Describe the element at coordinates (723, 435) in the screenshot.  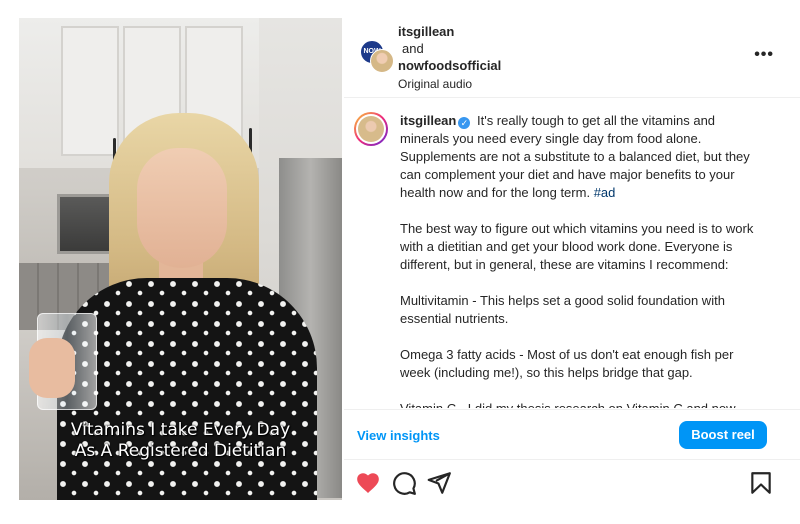
I see `boost-reel-button: Boost reel` at that location.